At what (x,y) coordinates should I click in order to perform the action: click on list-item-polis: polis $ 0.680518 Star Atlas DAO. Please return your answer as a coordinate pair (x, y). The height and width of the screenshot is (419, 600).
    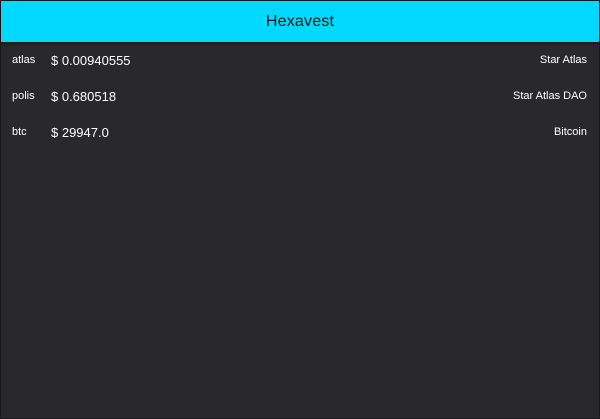
    Looking at the image, I should click on (300, 96).